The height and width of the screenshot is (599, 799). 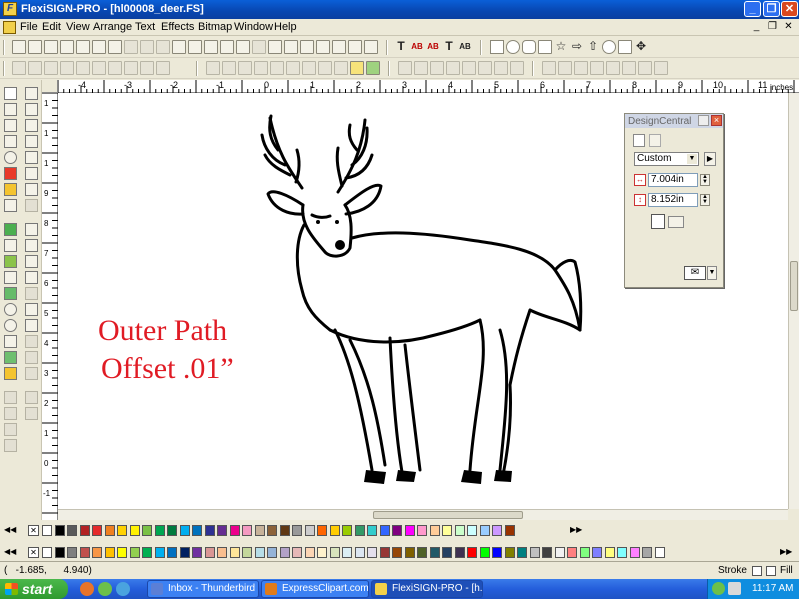 I want to click on panel-tool-icon, so click(x=31, y=357).